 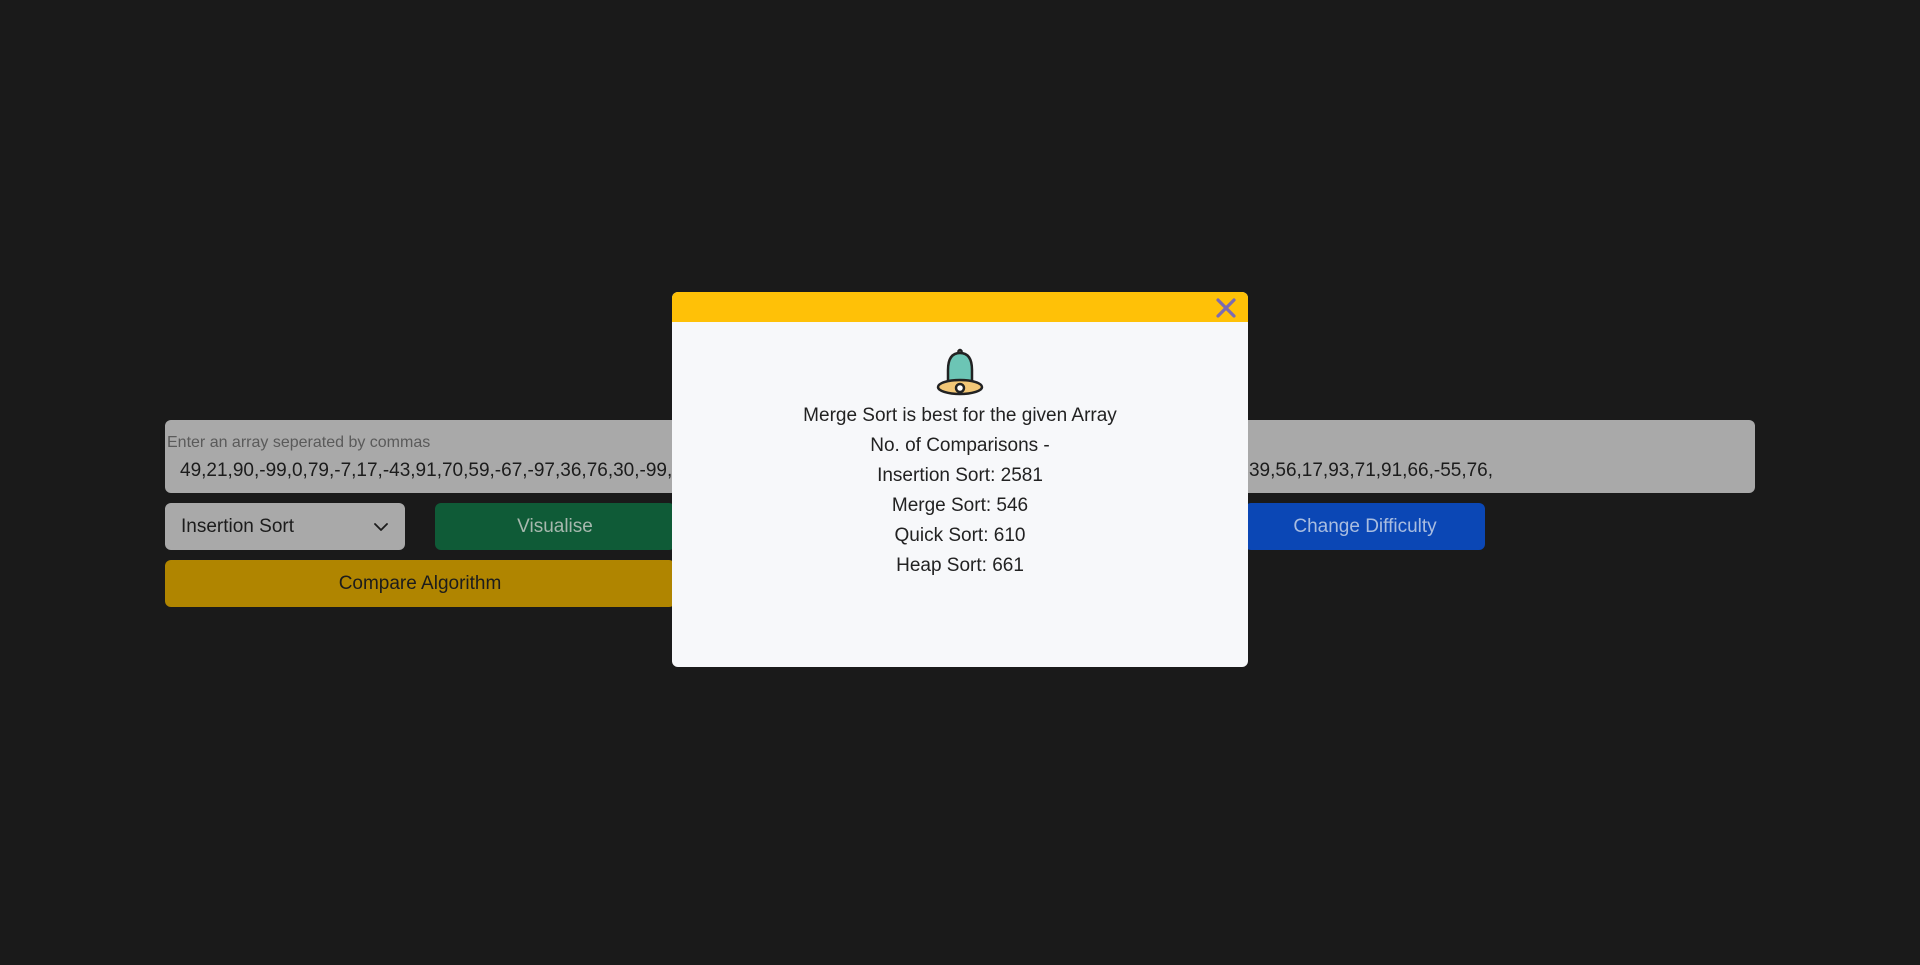 What do you see at coordinates (960, 415) in the screenshot?
I see `modal-message: Merge Sort is best for the given Array` at bounding box center [960, 415].